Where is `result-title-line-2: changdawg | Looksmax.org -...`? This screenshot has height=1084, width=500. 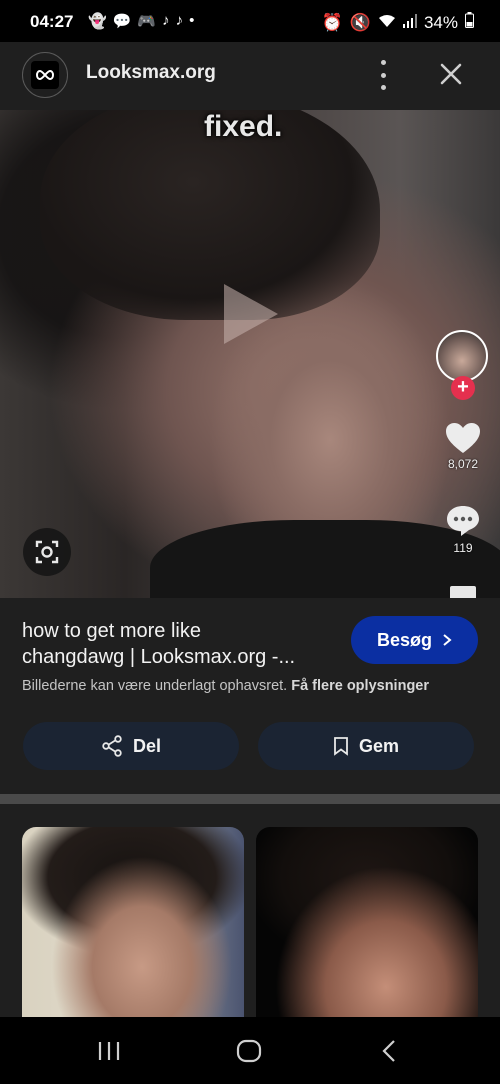 result-title-line-2: changdawg | Looksmax.org -... is located at coordinates (182, 657).